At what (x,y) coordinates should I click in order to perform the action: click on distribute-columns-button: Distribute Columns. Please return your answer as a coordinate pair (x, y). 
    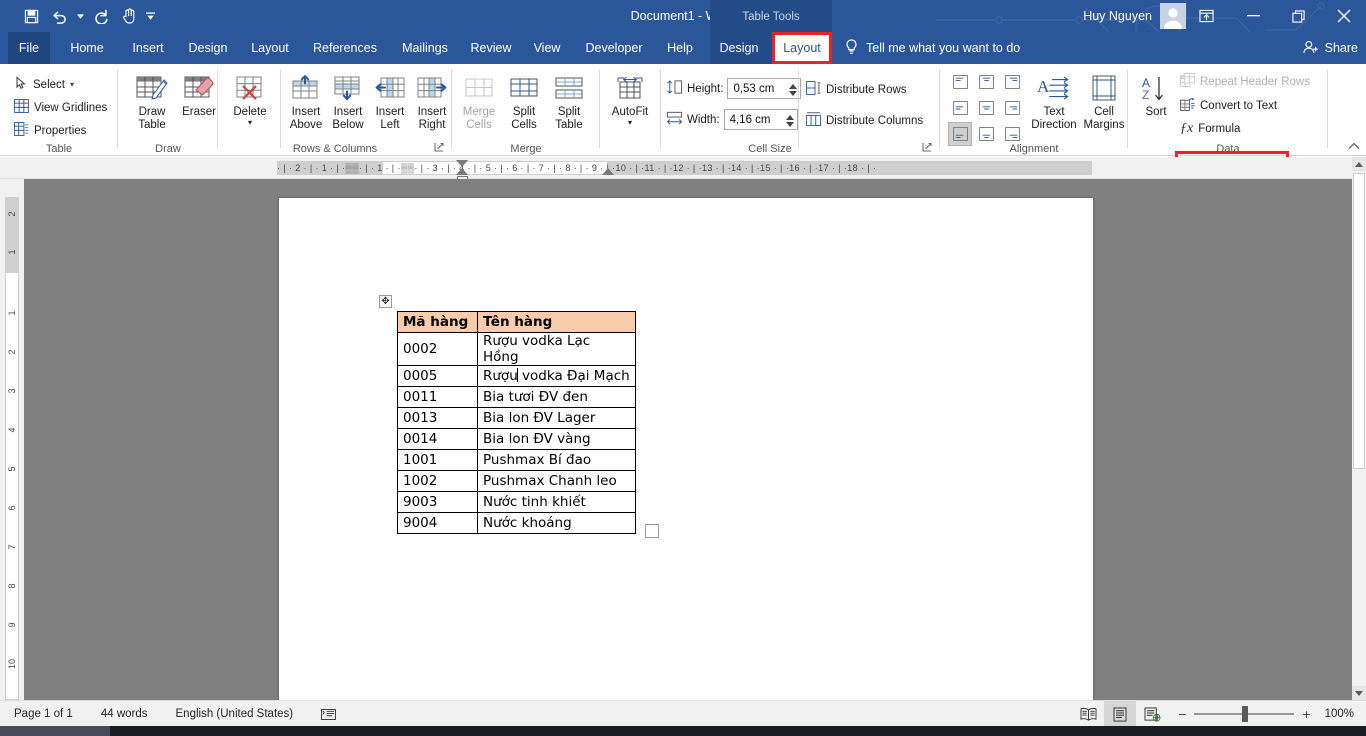
    Looking at the image, I should click on (864, 120).